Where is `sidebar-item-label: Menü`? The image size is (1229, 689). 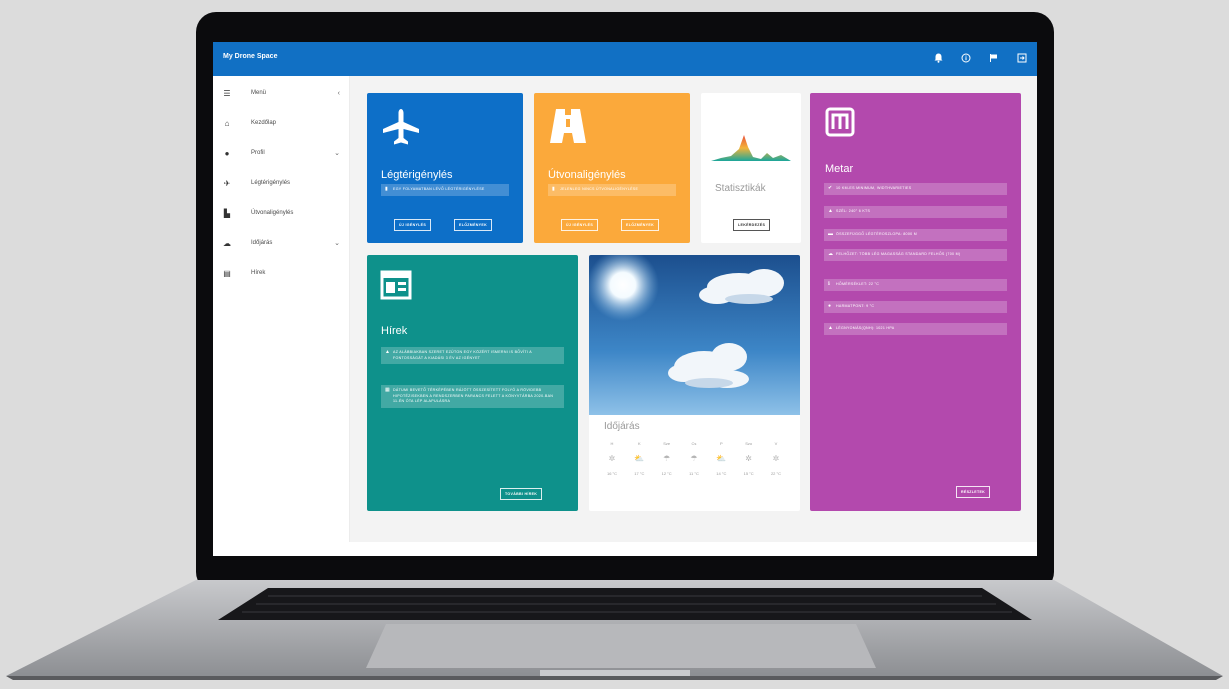 sidebar-item-label: Menü is located at coordinates (259, 93).